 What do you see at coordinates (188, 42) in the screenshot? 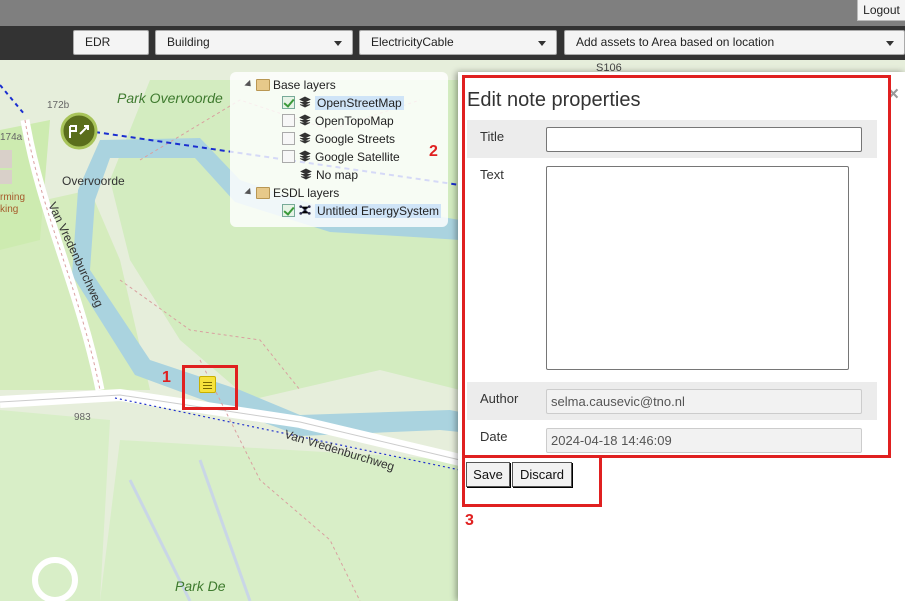
I see `asset-type-value: Building` at bounding box center [188, 42].